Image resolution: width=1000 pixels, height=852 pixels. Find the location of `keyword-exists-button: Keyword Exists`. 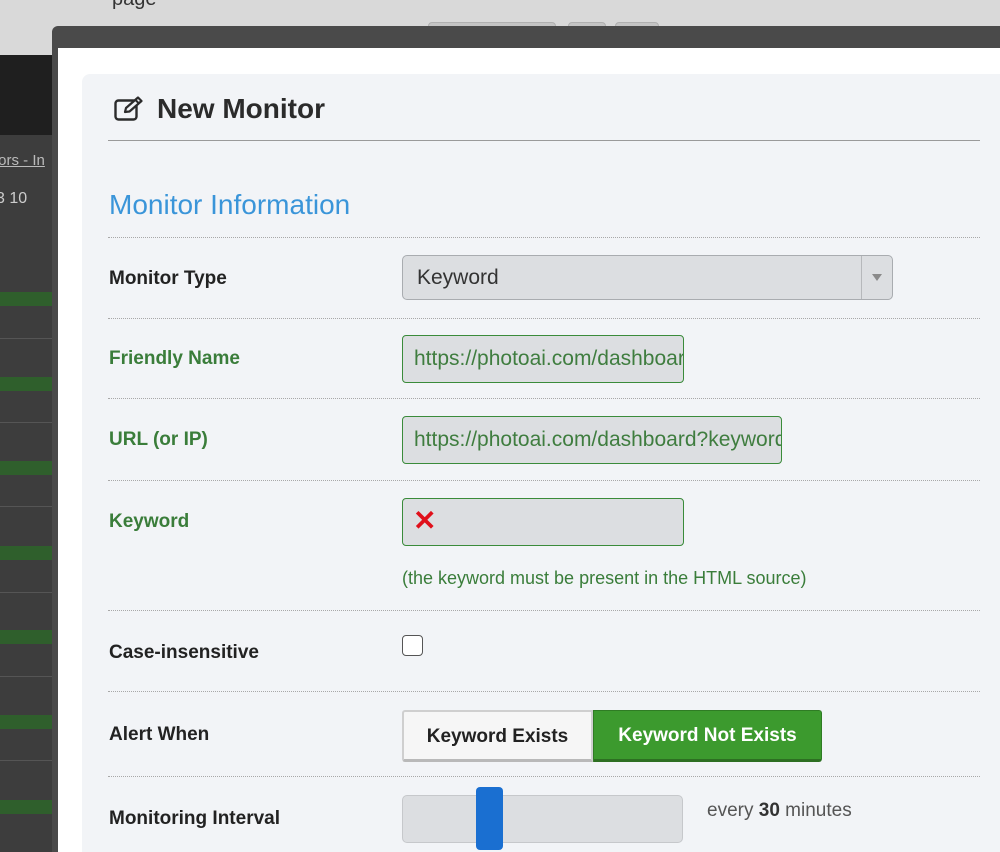

keyword-exists-button: Keyword Exists is located at coordinates (497, 736).